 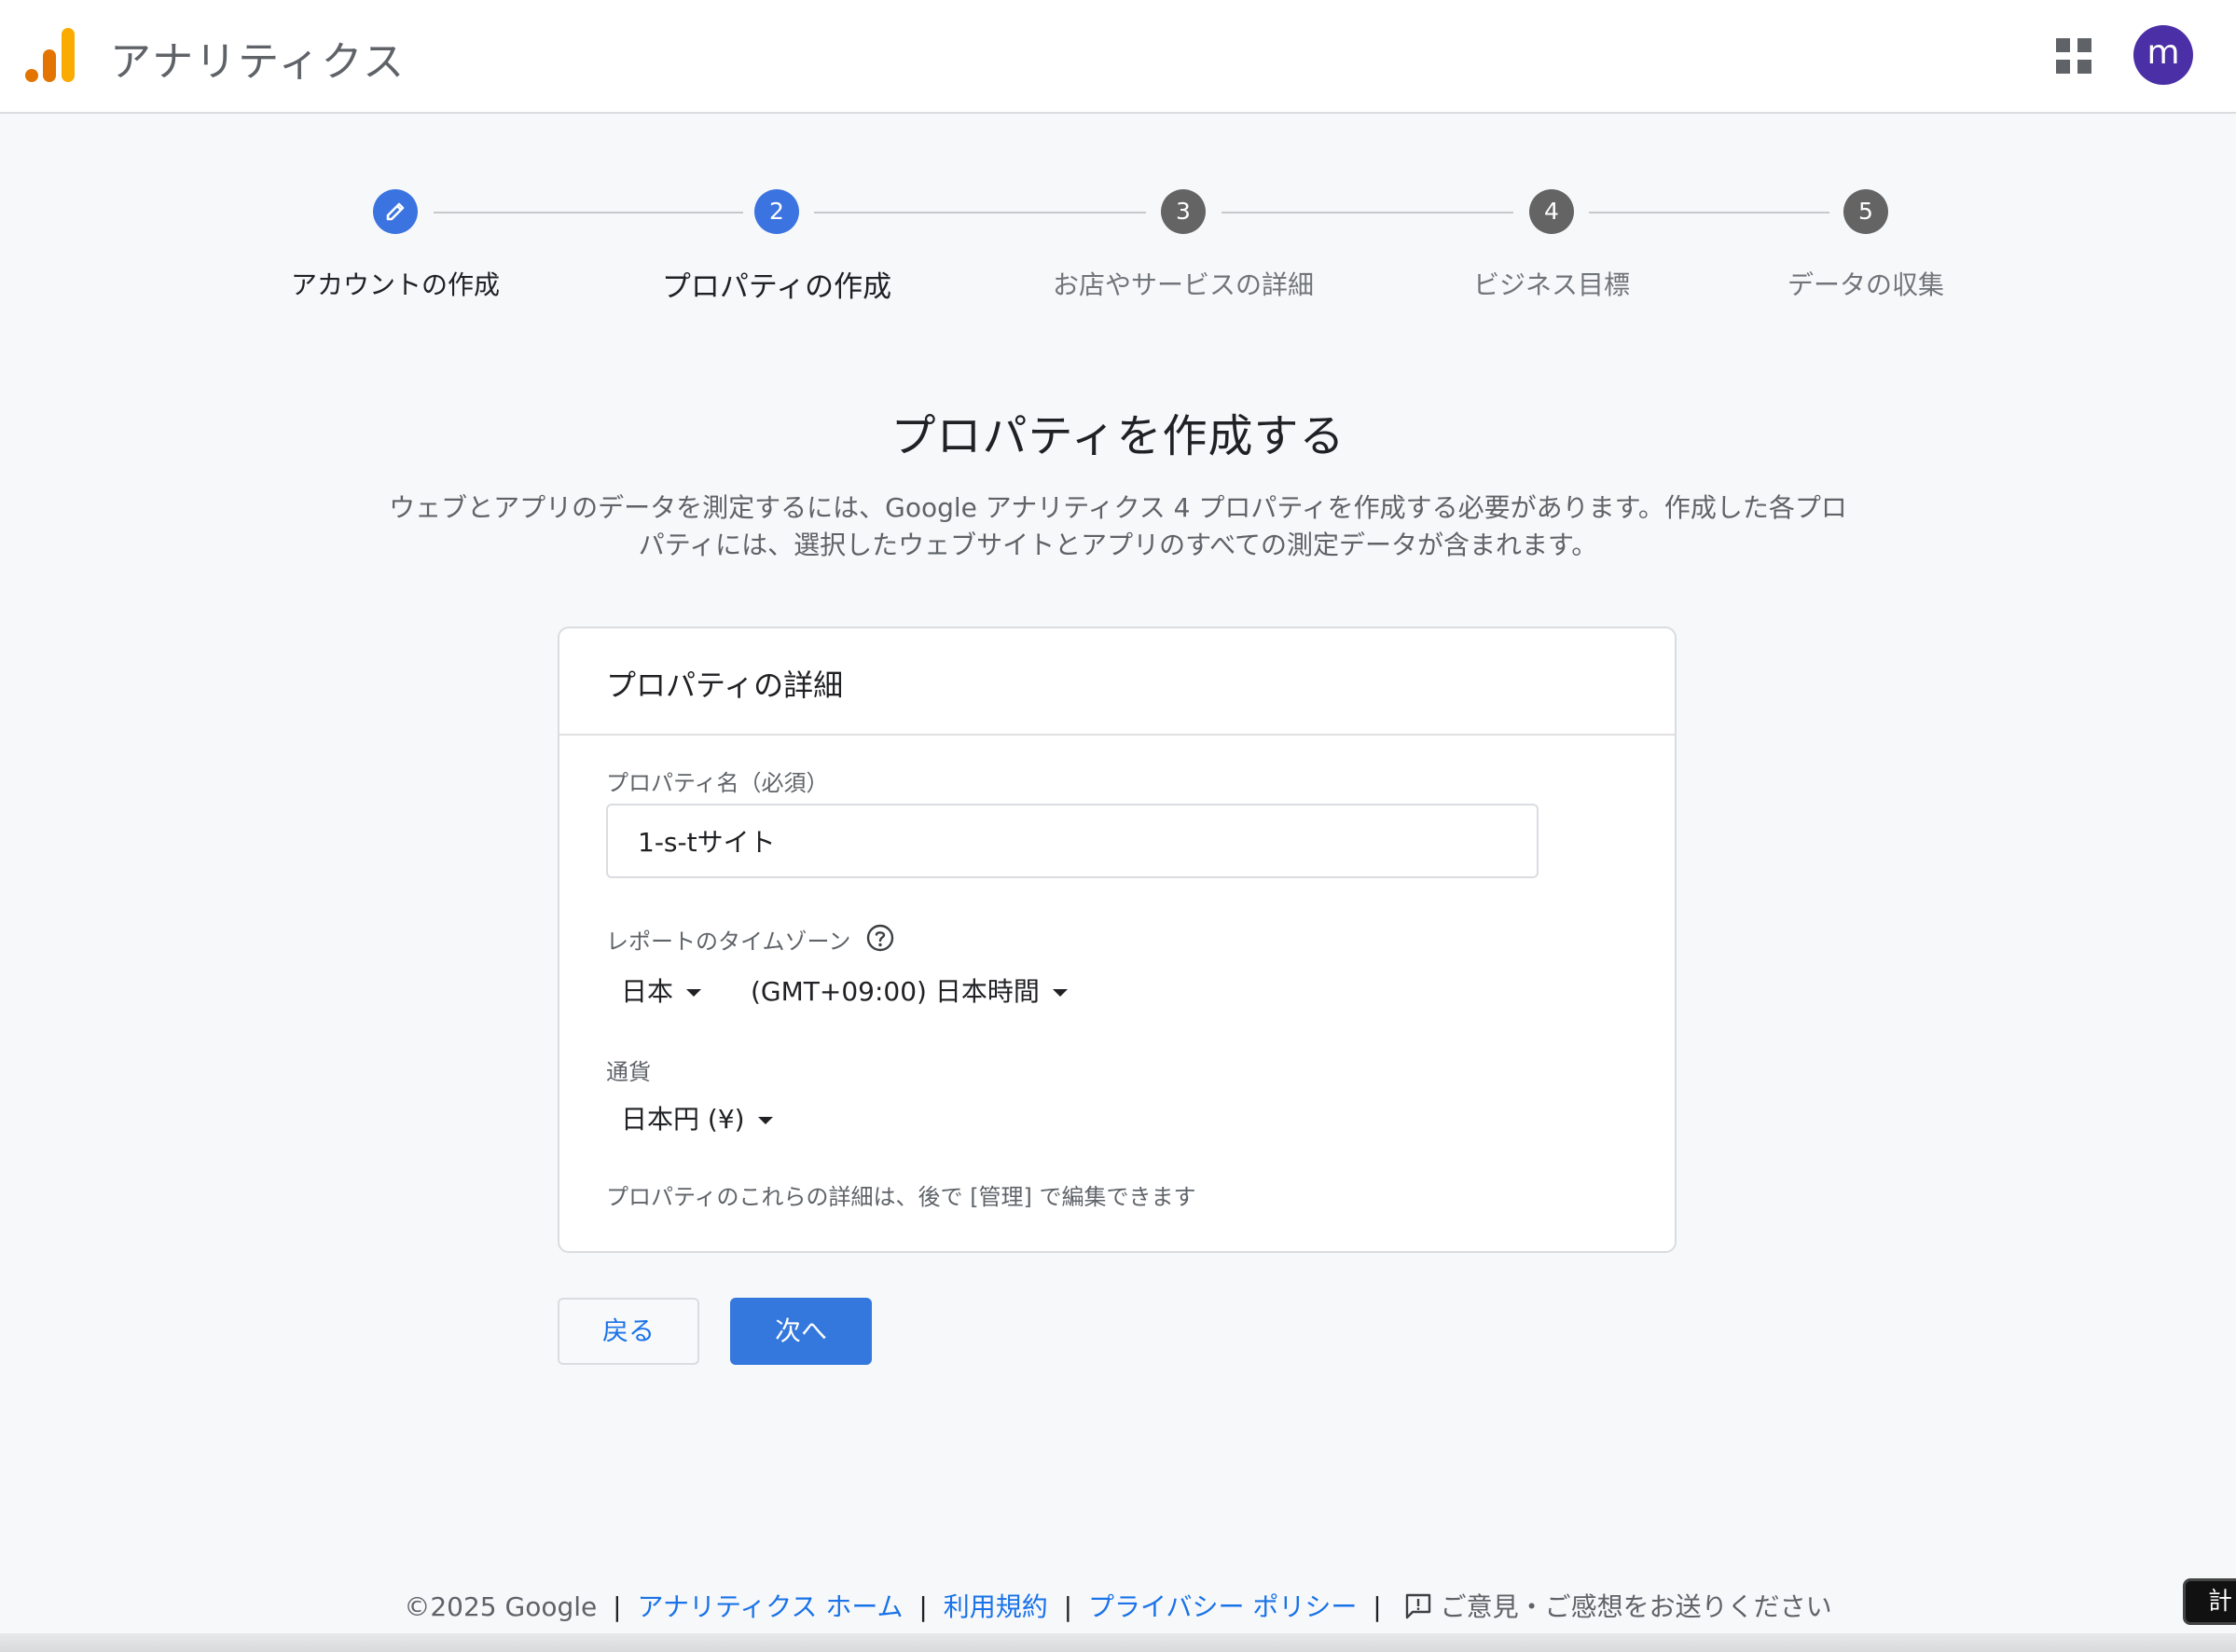 I want to click on step-2-label: プロパティの作成, so click(x=776, y=287).